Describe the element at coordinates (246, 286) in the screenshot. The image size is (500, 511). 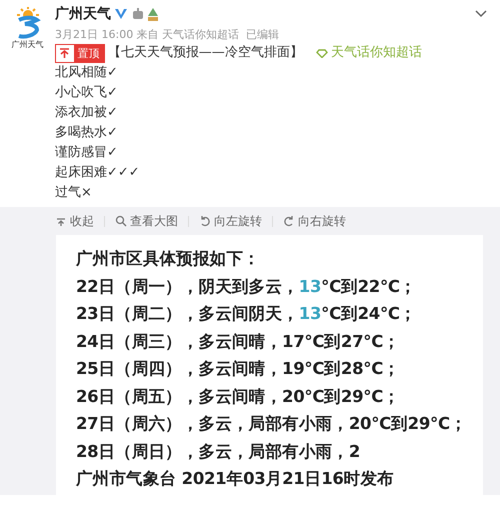
I see `forecast-line: 22日（周一），阴天到多云，13°C到22°C；` at that location.